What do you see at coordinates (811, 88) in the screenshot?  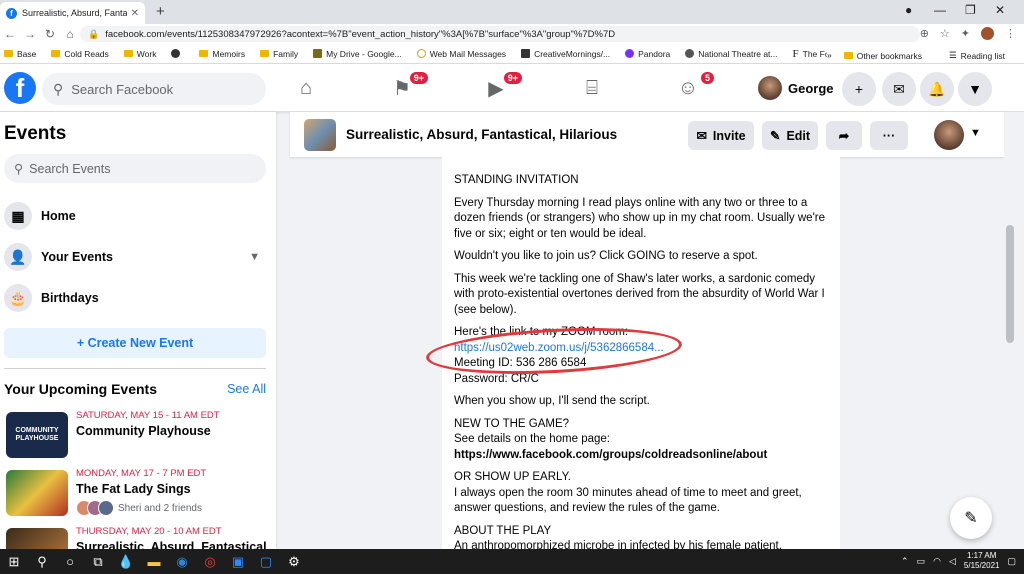 I see `profile-name: George` at bounding box center [811, 88].